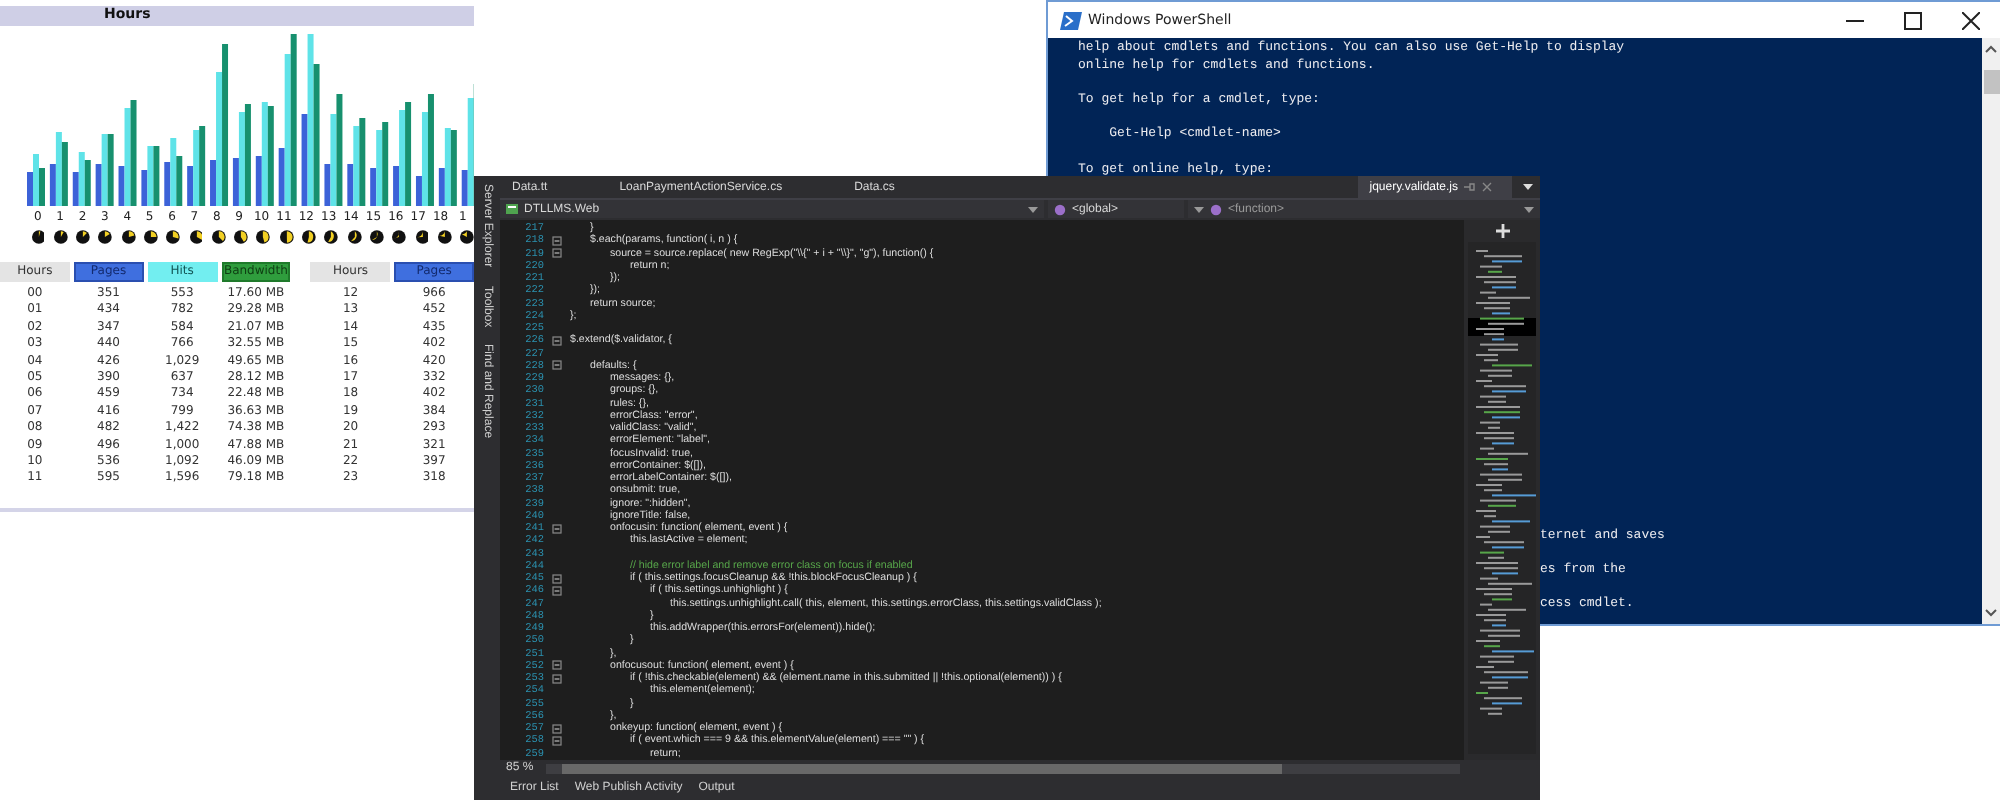  I want to click on scope-icon, so click(1060, 209).